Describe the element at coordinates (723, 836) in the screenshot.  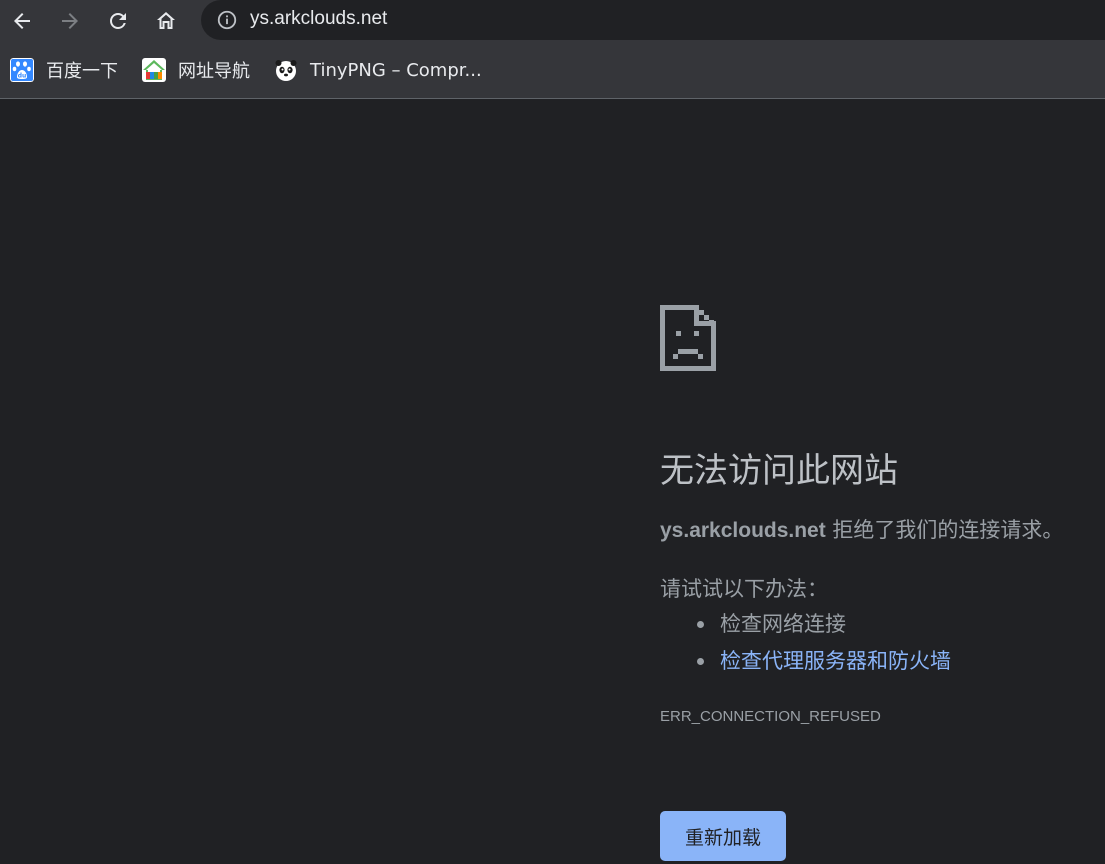
I see `reload-page-button: 重新加载` at that location.